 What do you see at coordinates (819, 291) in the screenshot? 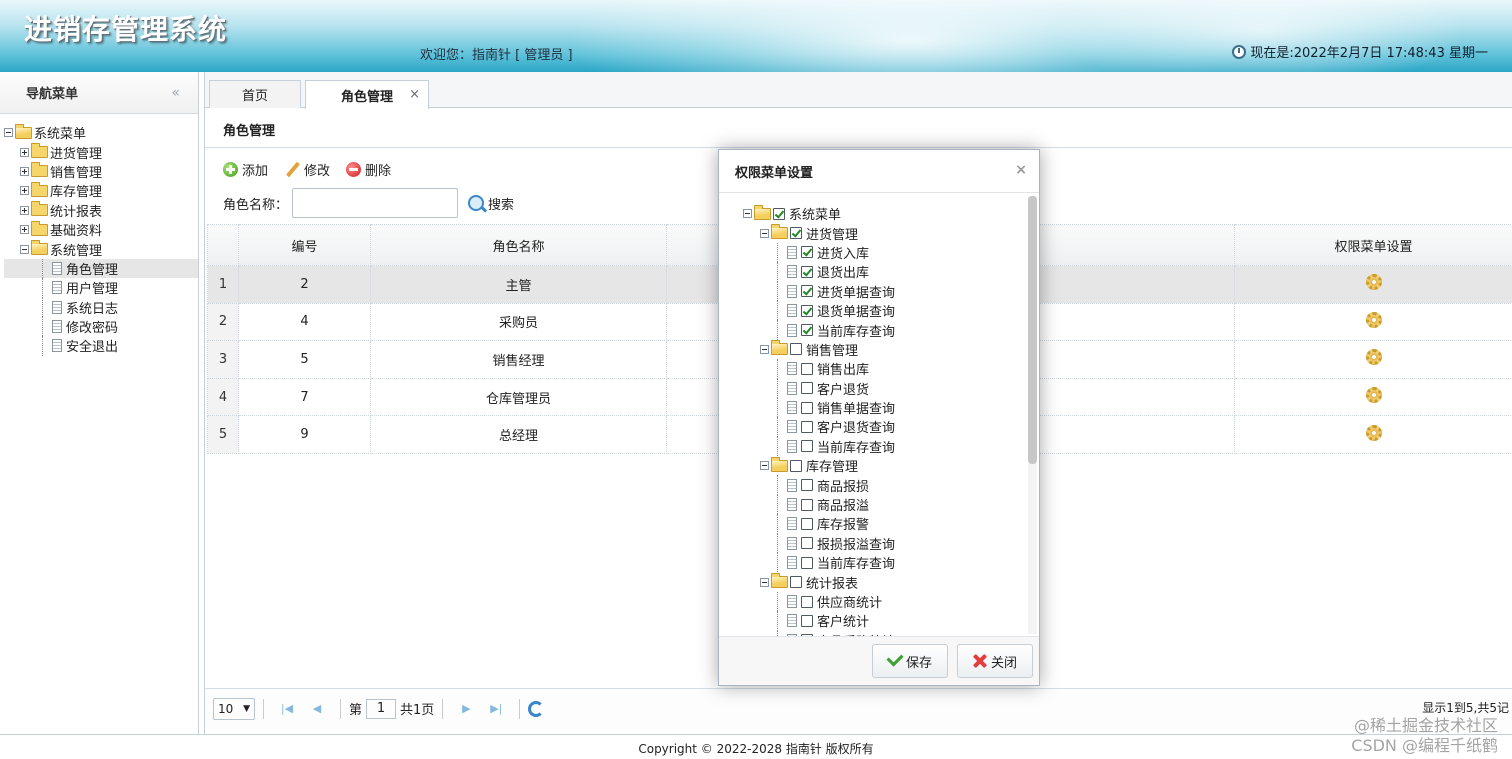
I see `permission-leaf-node: 进货单据查询` at bounding box center [819, 291].